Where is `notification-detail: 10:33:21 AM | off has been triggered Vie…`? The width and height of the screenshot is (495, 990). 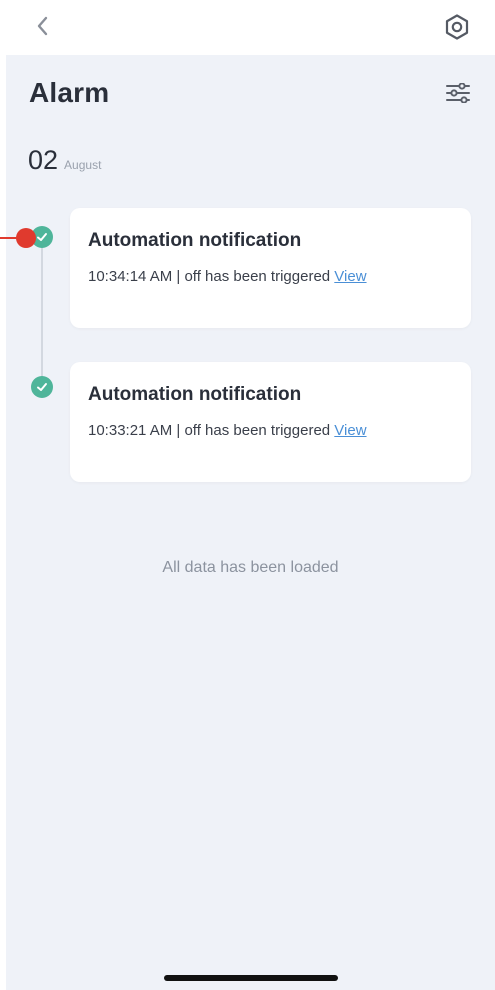
notification-detail: 10:33:21 AM | off has been triggered Vie… is located at coordinates (227, 430).